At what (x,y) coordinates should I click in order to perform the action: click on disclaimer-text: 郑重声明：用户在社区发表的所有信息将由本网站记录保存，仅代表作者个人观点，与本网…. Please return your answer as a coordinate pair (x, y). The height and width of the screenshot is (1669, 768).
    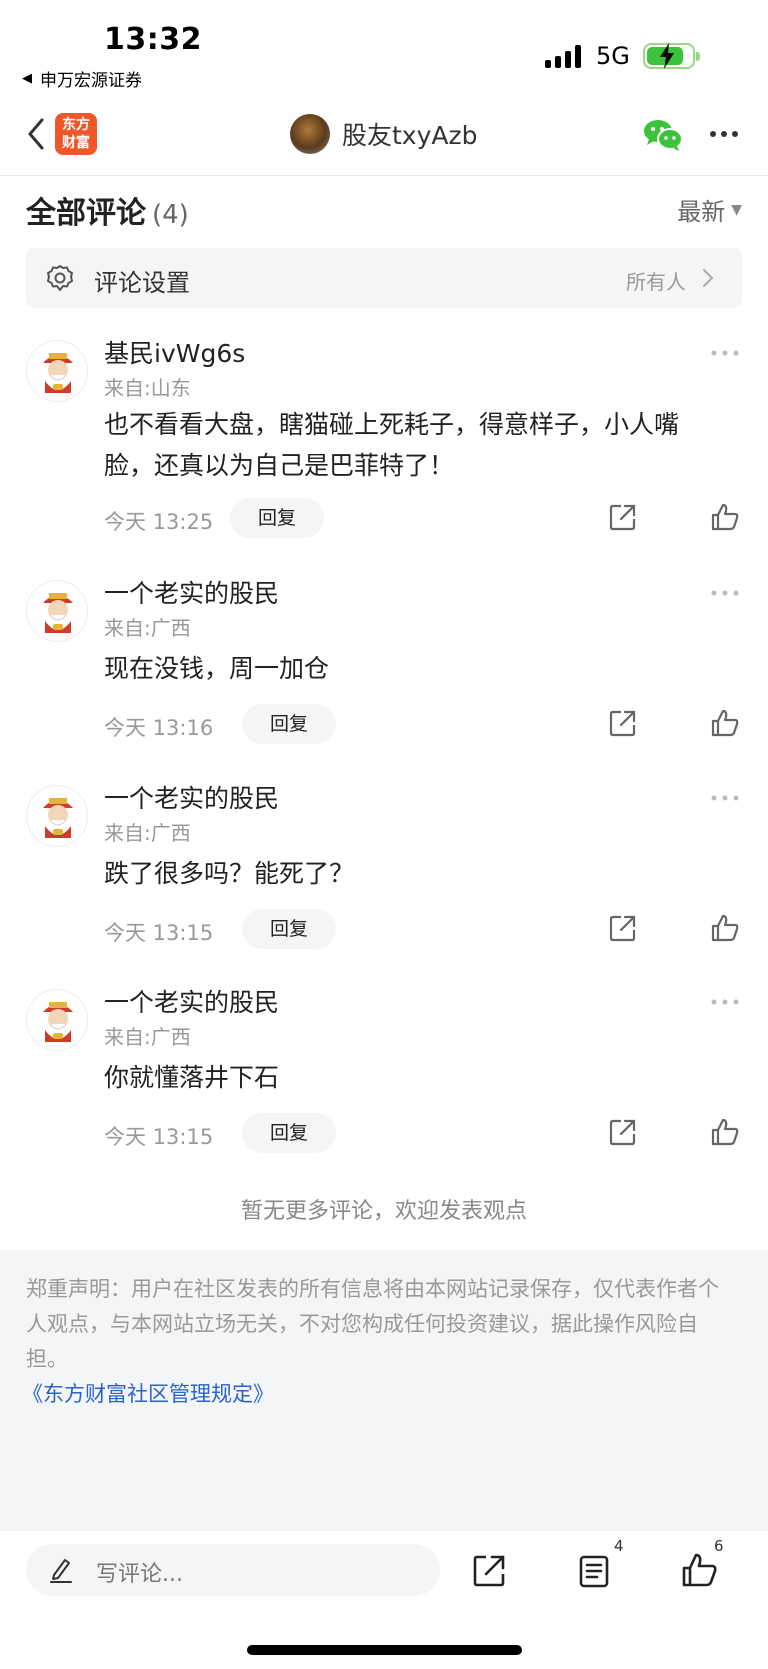
    Looking at the image, I should click on (372, 1324).